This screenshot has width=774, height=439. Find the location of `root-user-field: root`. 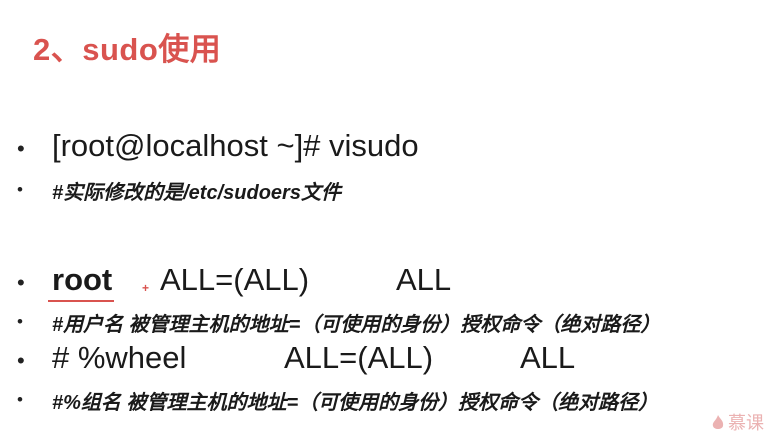

root-user-field: root is located at coordinates (82, 279).